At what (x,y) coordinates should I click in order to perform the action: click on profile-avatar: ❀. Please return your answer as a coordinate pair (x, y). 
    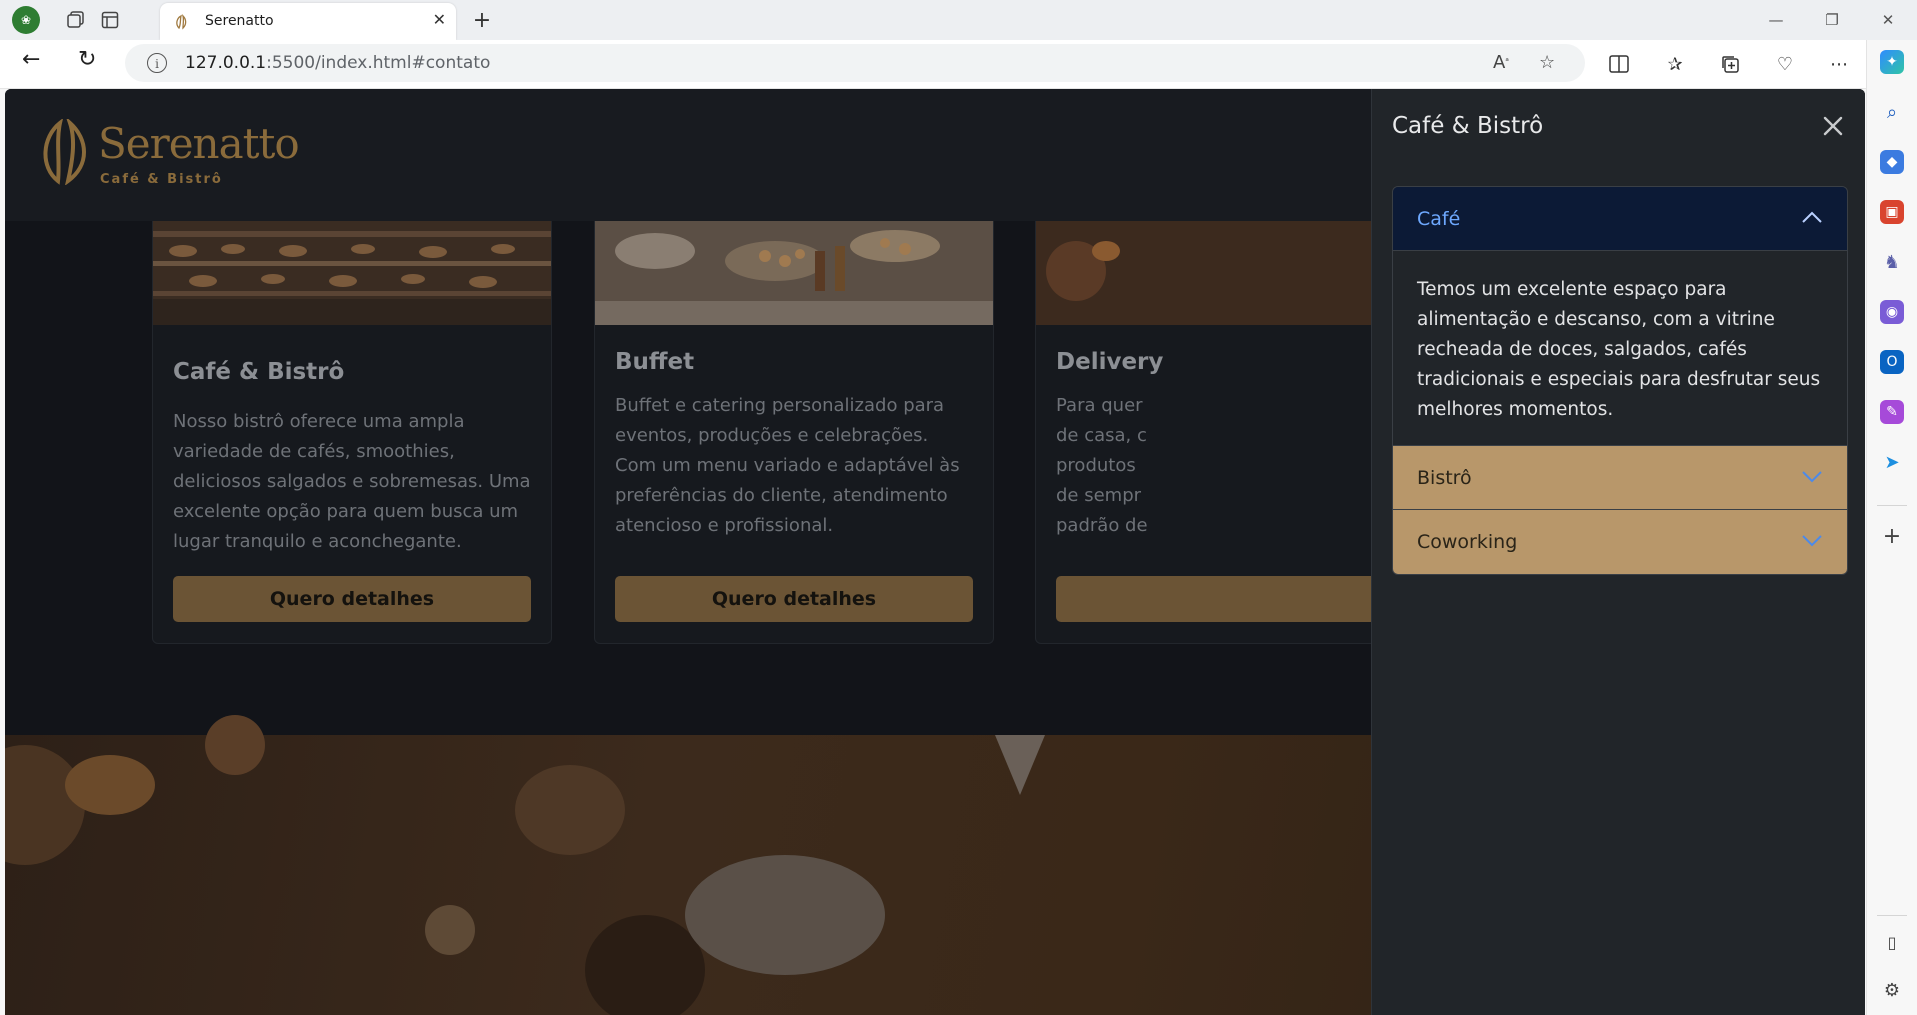
    Looking at the image, I should click on (26, 20).